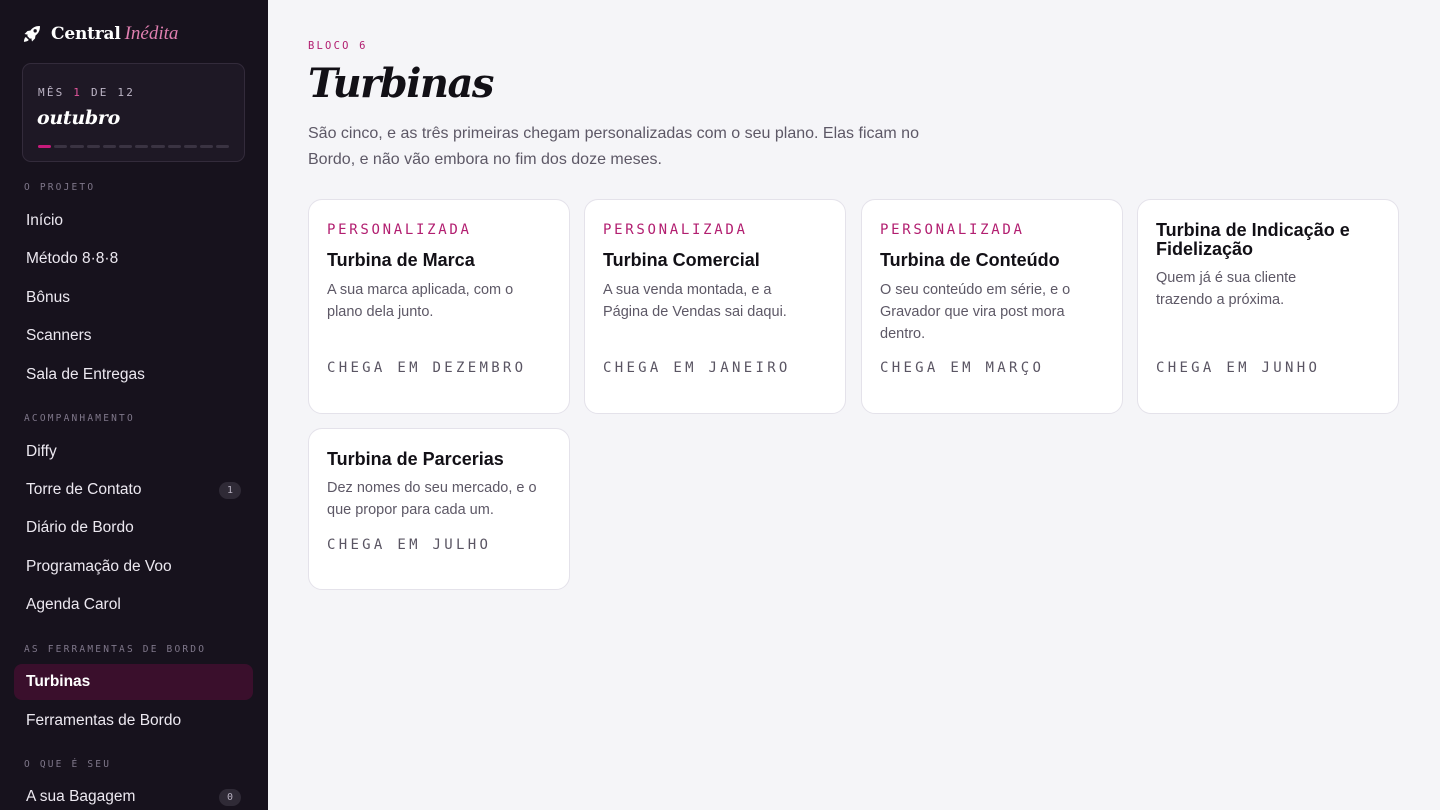  Describe the element at coordinates (427, 368) in the screenshot. I see `arrival-date: CHEGA EM DEZEMBRO` at that location.